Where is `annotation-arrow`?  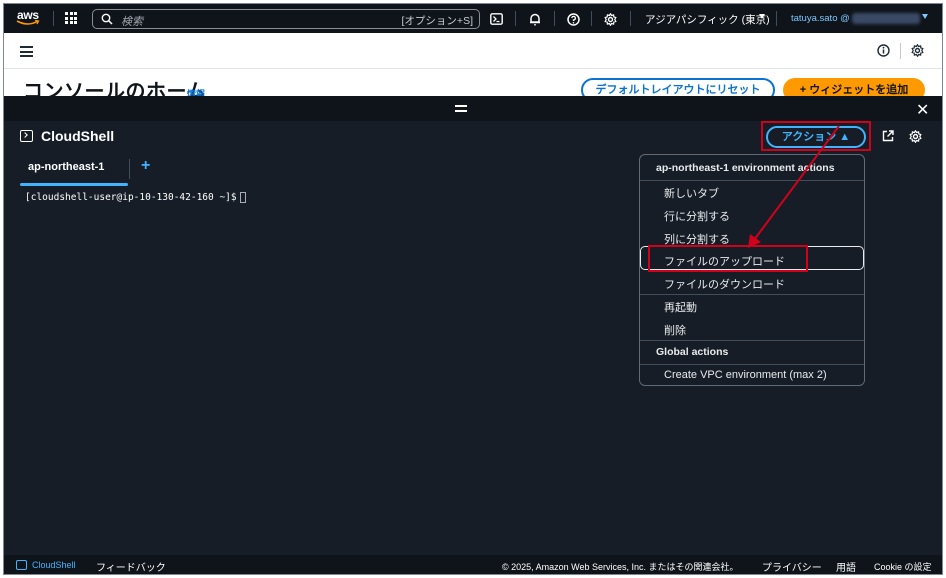
annotation-arrow is located at coordinates (794, 186).